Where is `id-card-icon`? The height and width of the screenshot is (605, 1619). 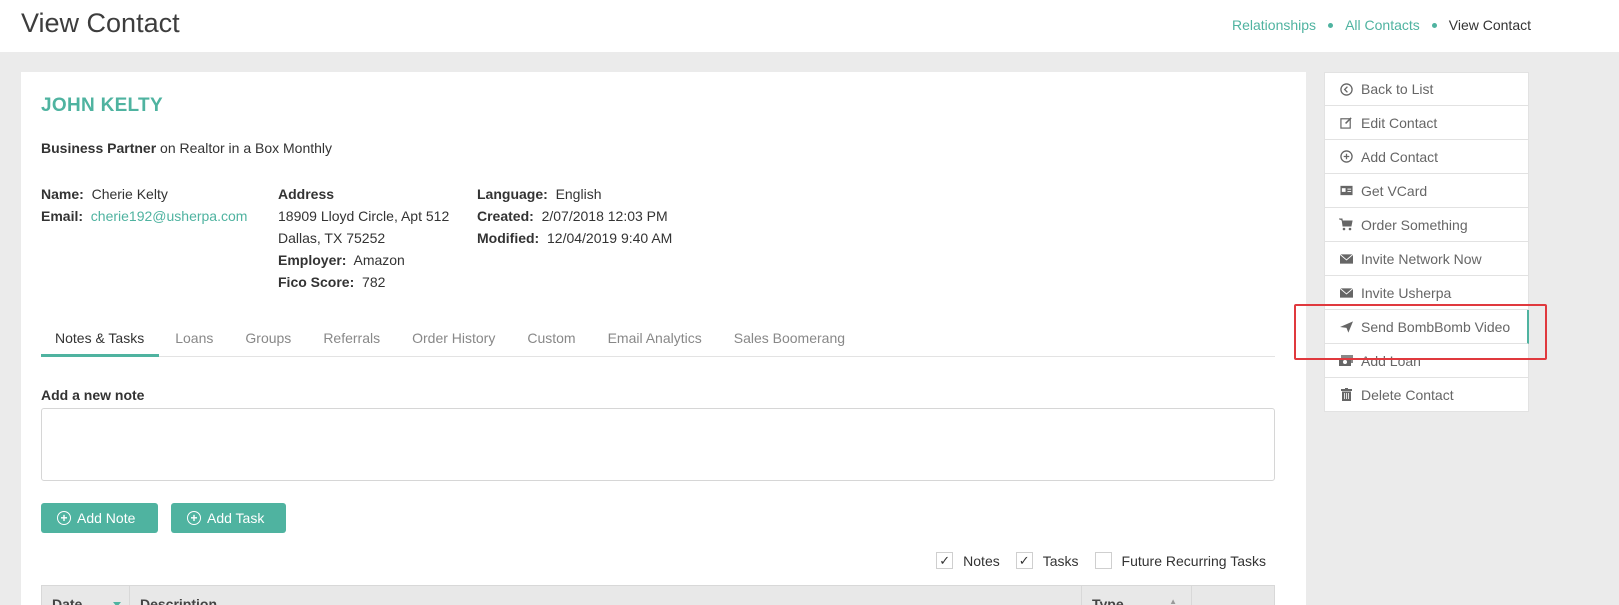
id-card-icon is located at coordinates (1346, 191).